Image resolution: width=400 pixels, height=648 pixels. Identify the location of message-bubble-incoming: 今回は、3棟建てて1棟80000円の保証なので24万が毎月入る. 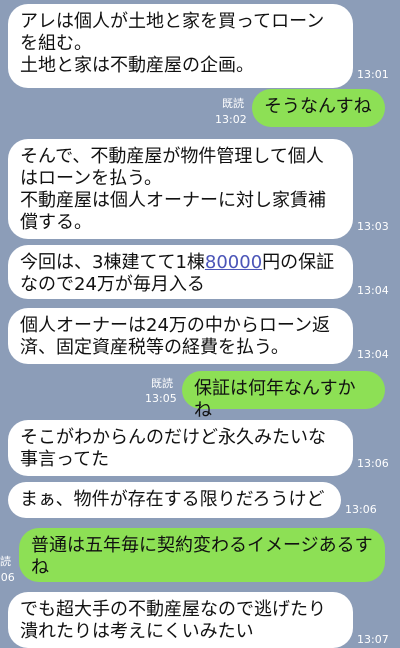
(180, 272).